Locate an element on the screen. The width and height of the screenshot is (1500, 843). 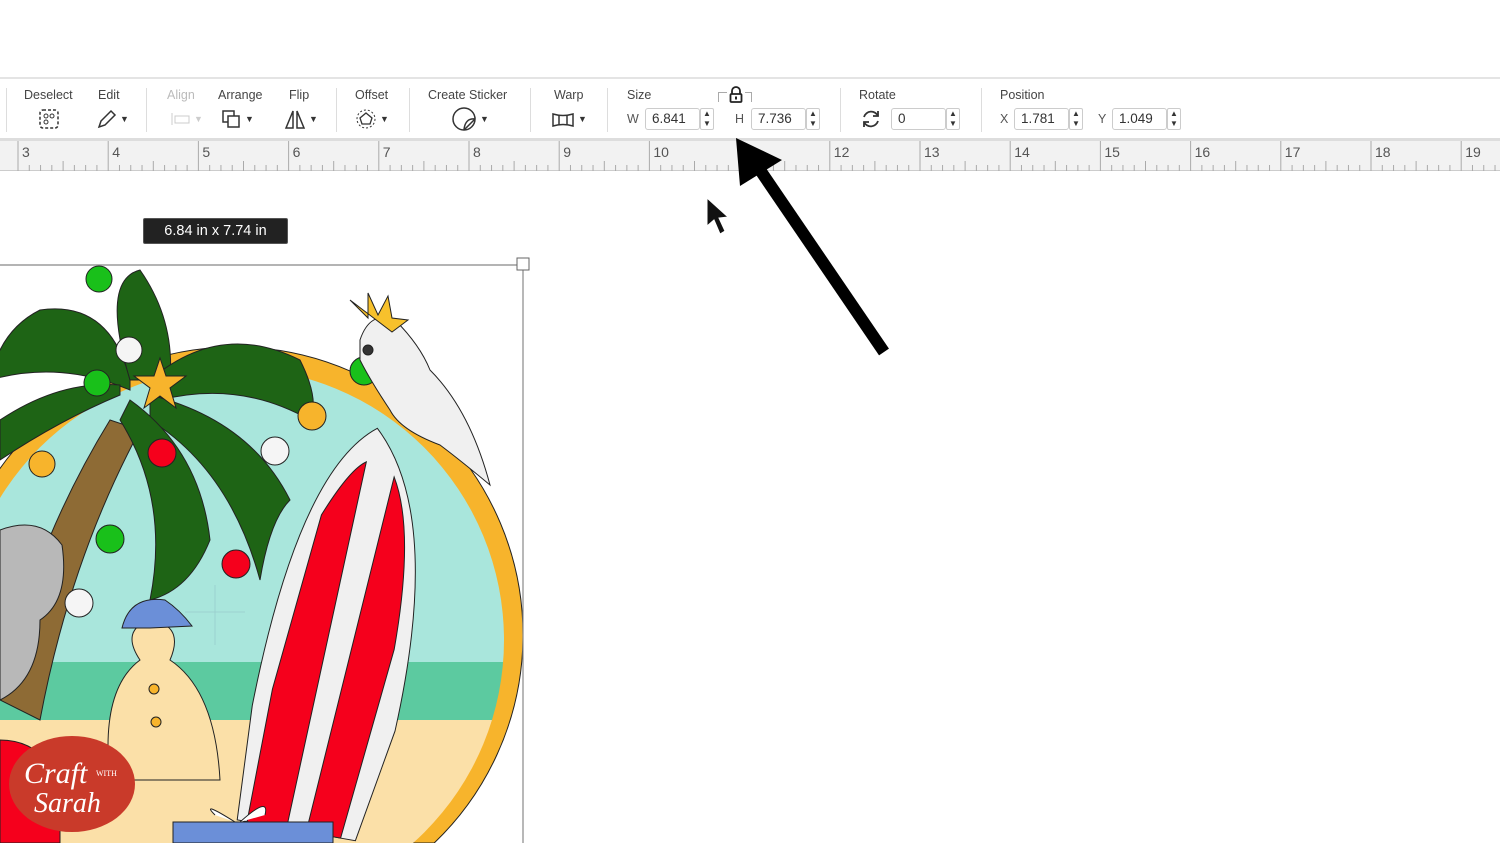
align-icon: ▼ is located at coordinates (186, 119).